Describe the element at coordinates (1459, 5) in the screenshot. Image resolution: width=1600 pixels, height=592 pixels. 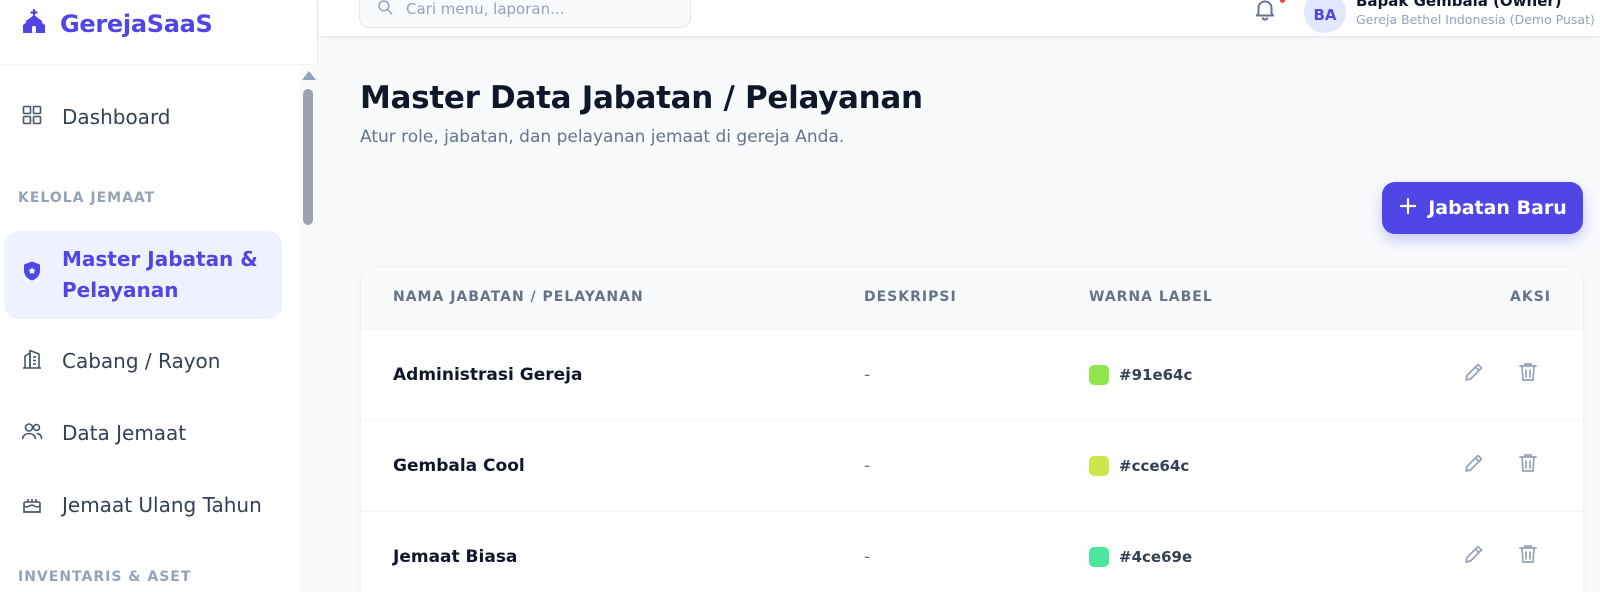
I see `user-name: Bapak Gembala (Owner)` at that location.